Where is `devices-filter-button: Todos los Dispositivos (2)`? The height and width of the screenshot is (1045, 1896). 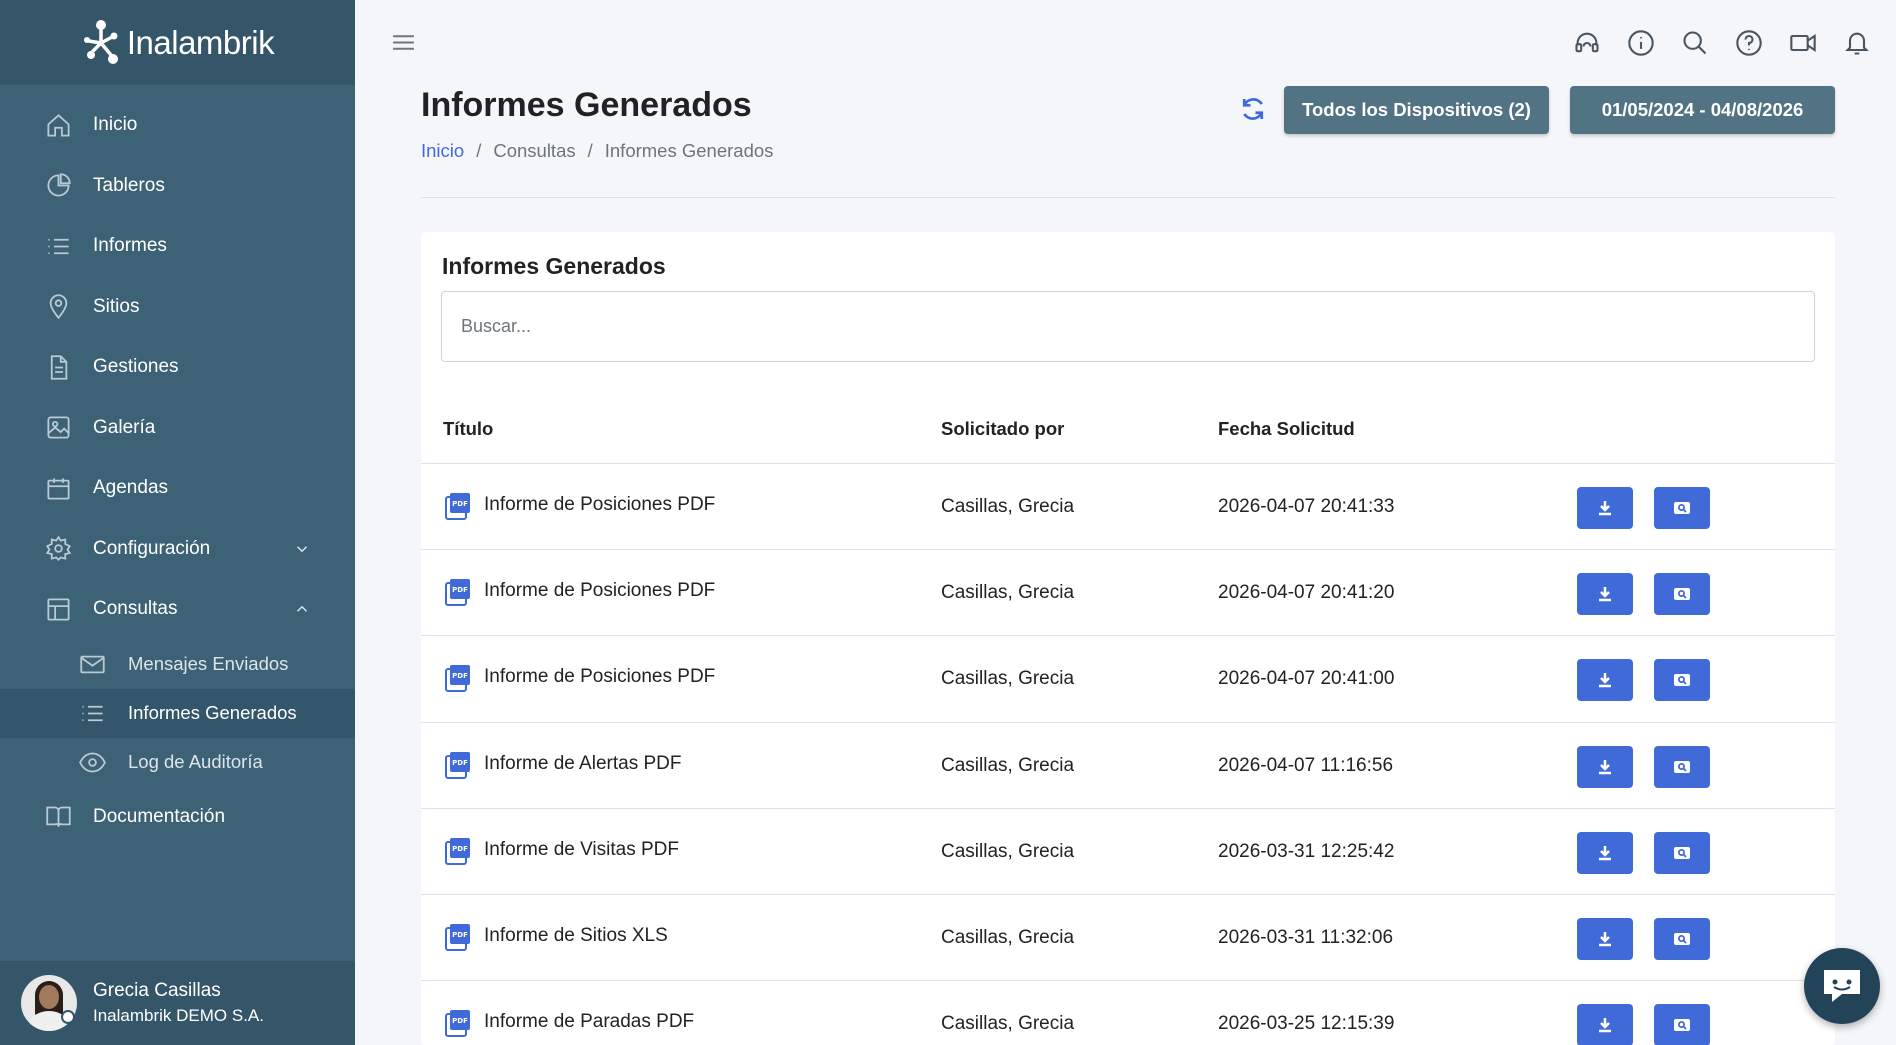
devices-filter-button: Todos los Dispositivos (2) is located at coordinates (1416, 110).